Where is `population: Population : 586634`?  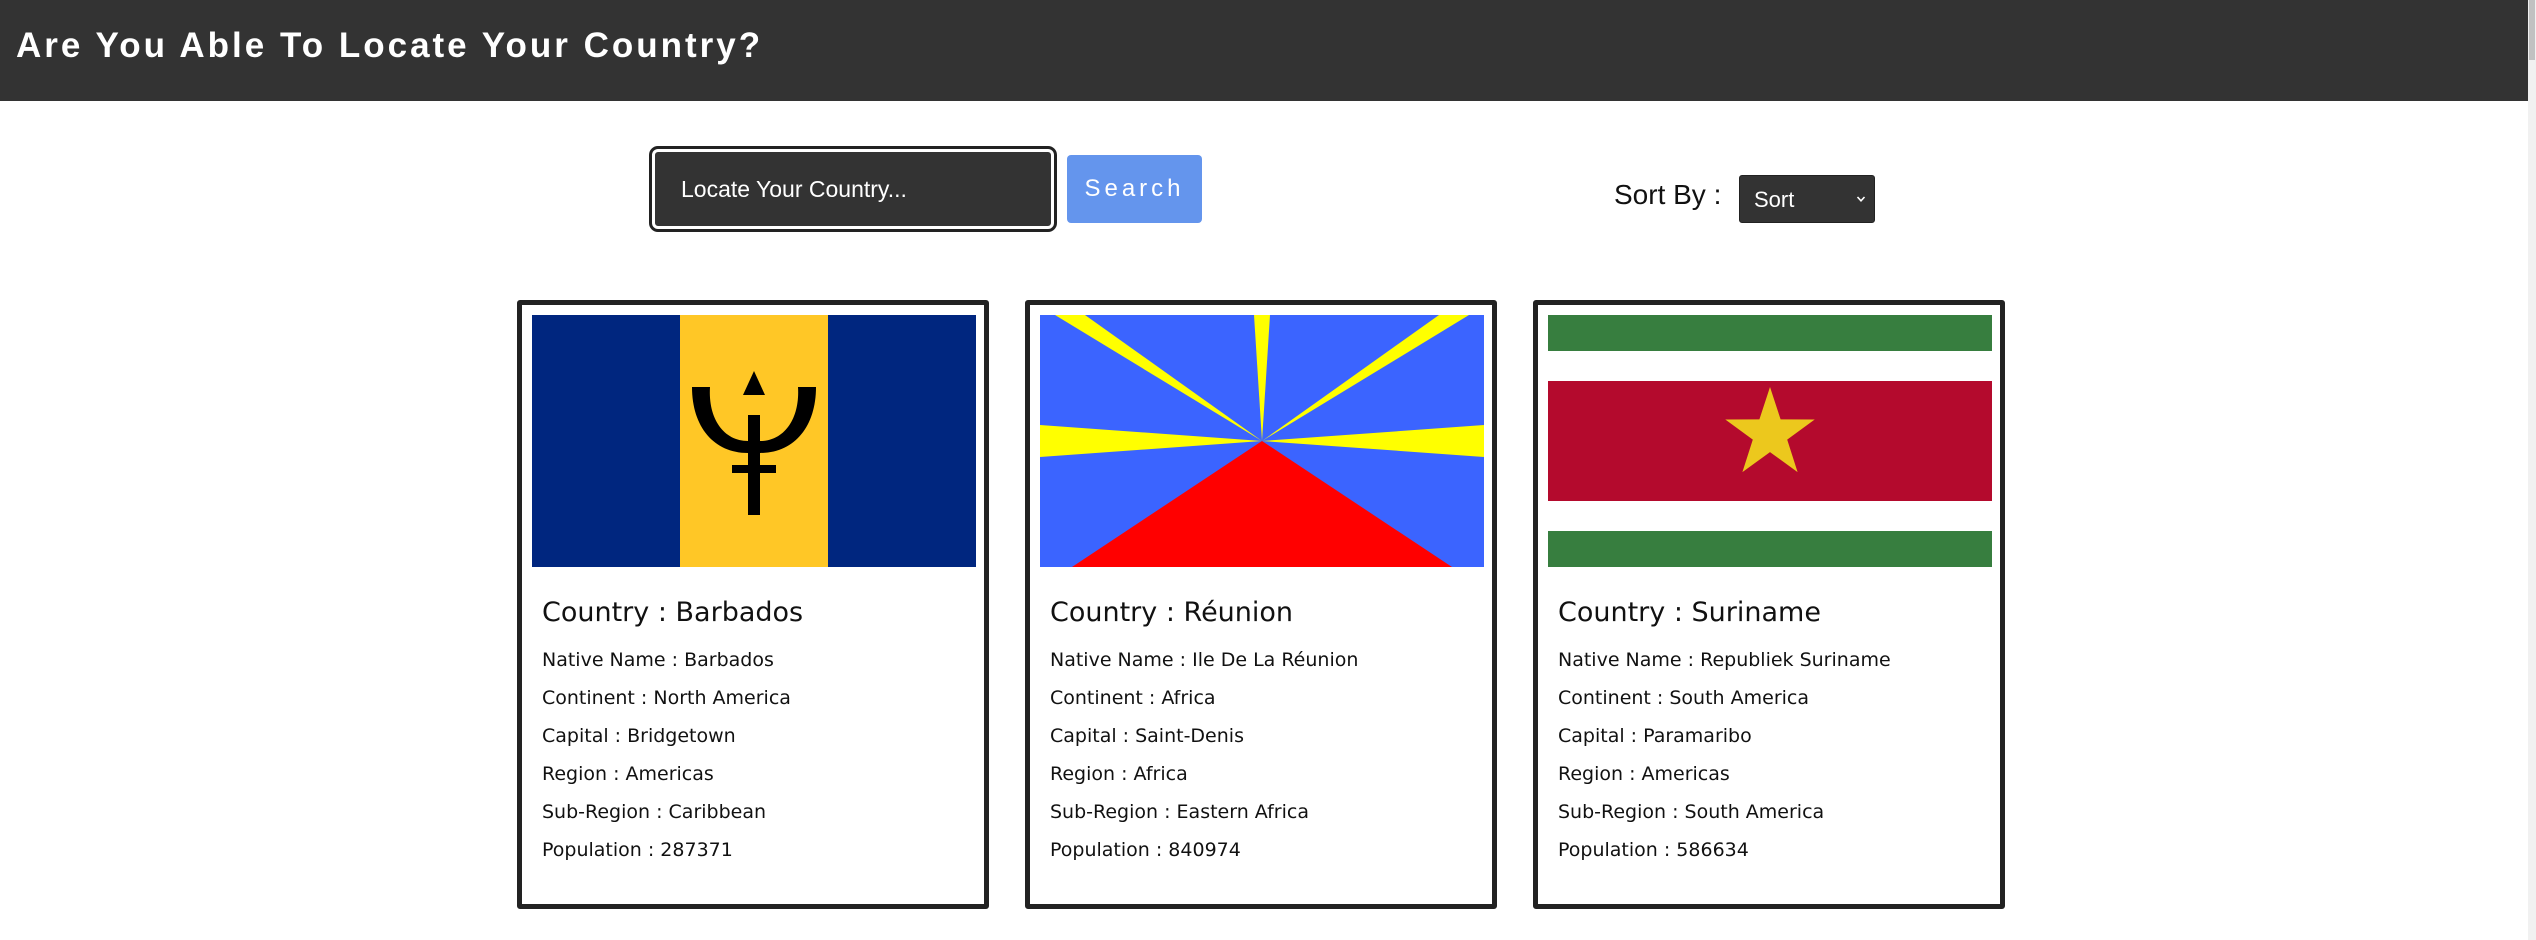 population: Population : 586634 is located at coordinates (1653, 850).